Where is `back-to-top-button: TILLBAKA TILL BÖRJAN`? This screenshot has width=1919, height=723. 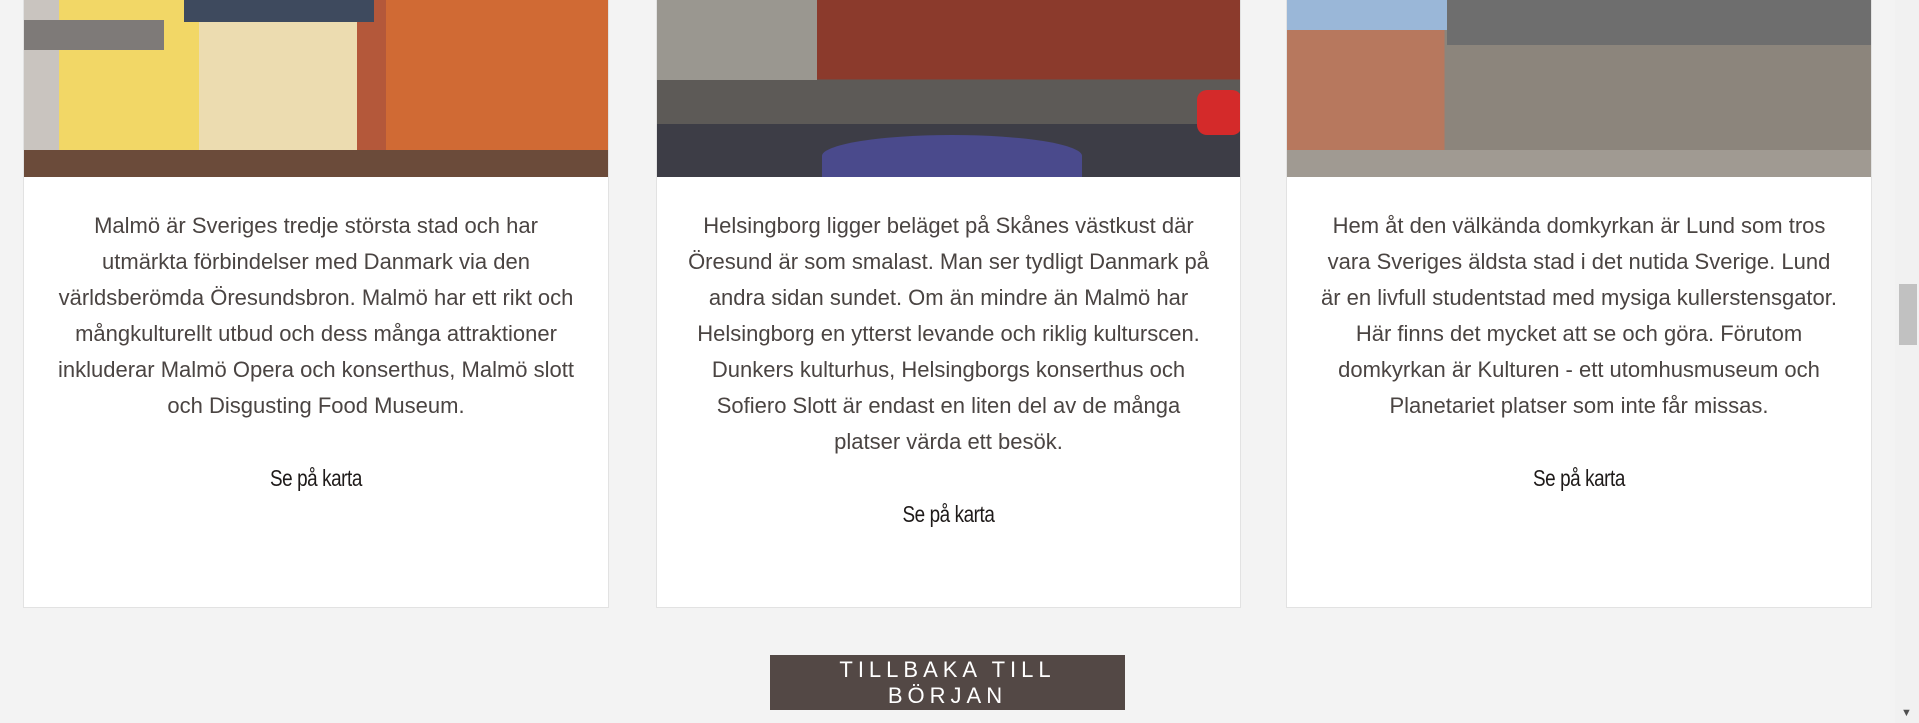 back-to-top-button: TILLBAKA TILL BÖRJAN is located at coordinates (947, 682).